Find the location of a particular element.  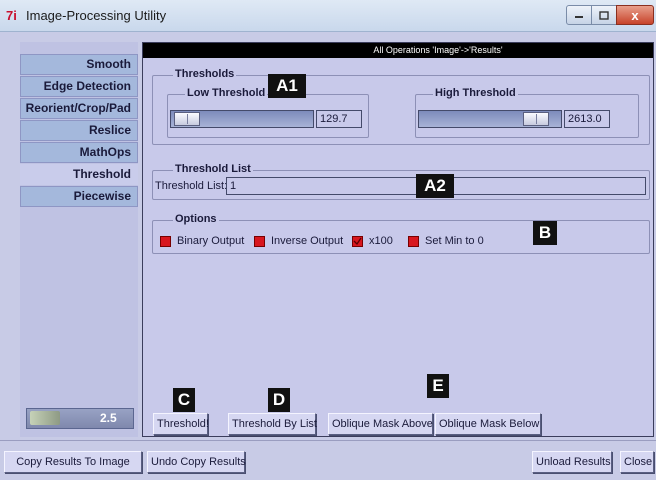

annotation-marker-a1: A1 is located at coordinates (287, 86).